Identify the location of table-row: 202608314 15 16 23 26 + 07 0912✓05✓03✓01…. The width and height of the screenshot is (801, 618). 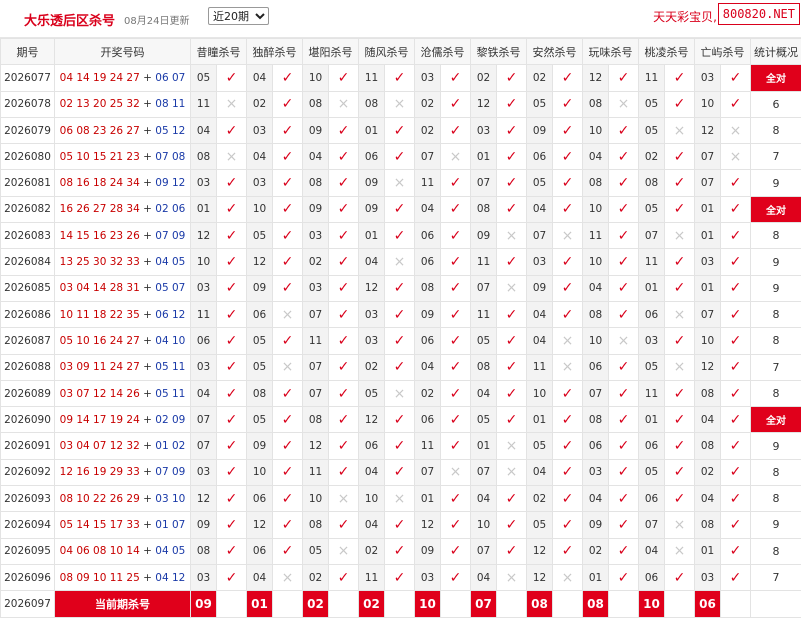
(401, 236).